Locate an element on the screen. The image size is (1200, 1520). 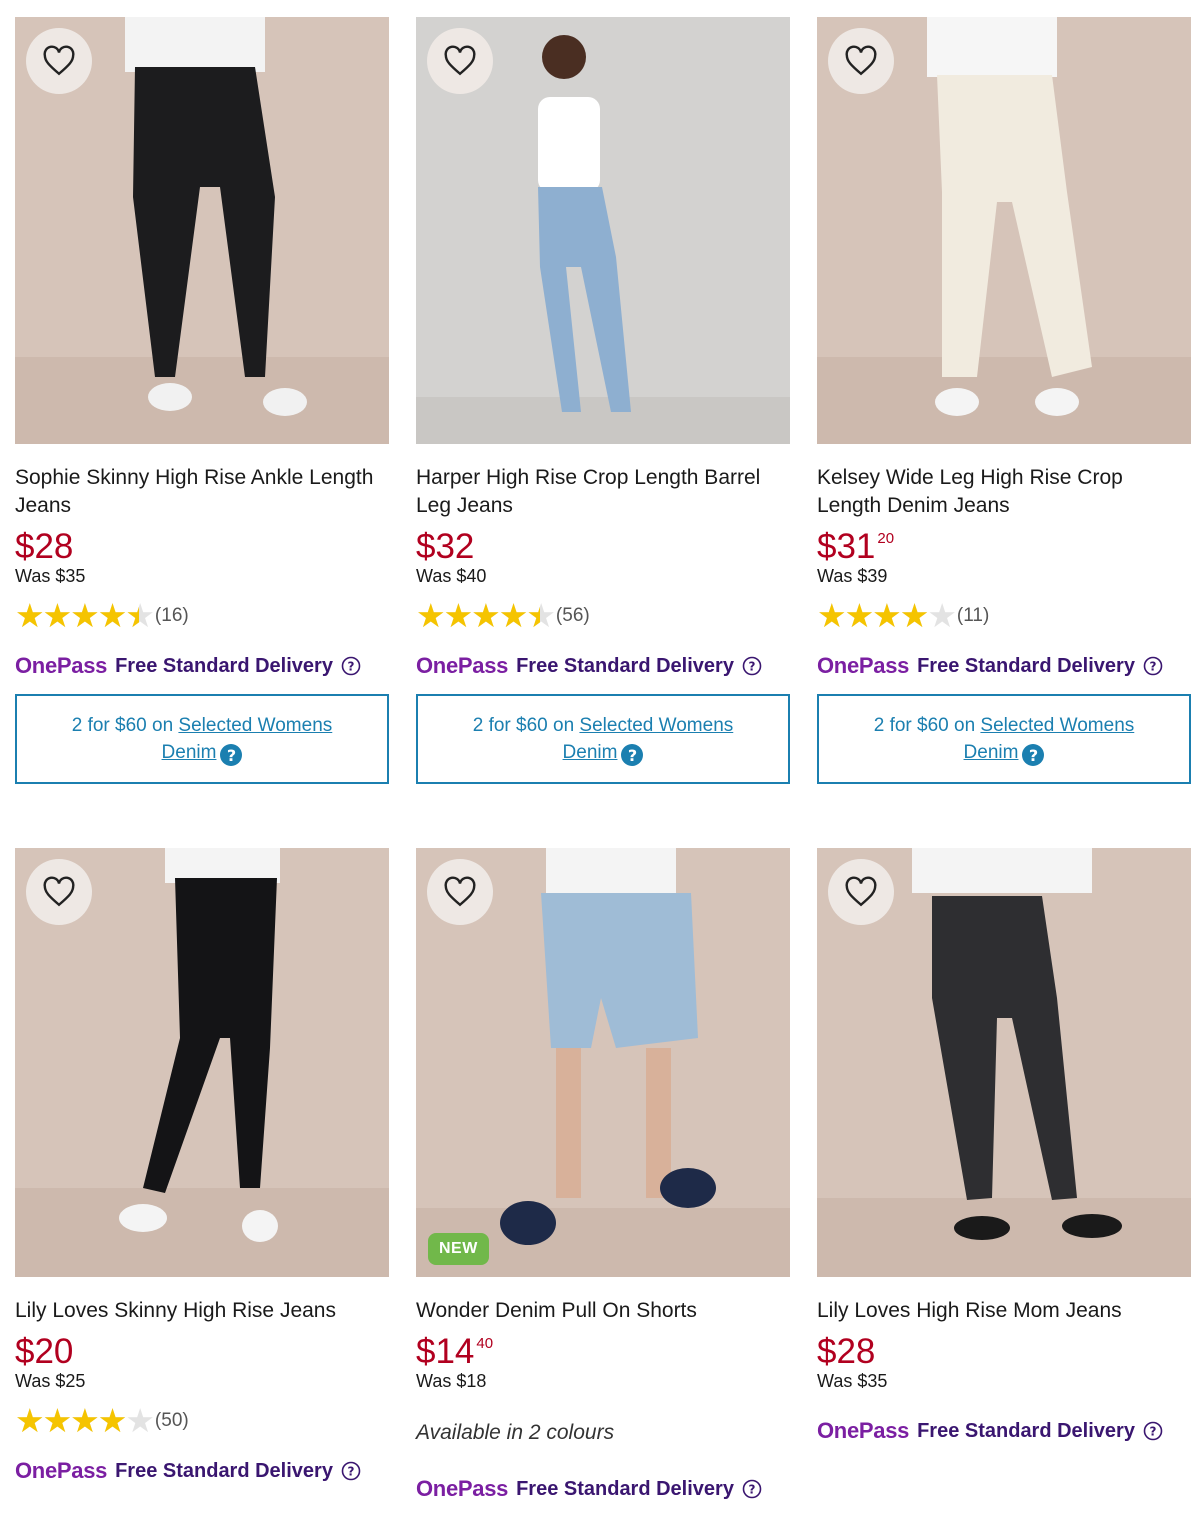
review-count: (11) is located at coordinates (973, 615).